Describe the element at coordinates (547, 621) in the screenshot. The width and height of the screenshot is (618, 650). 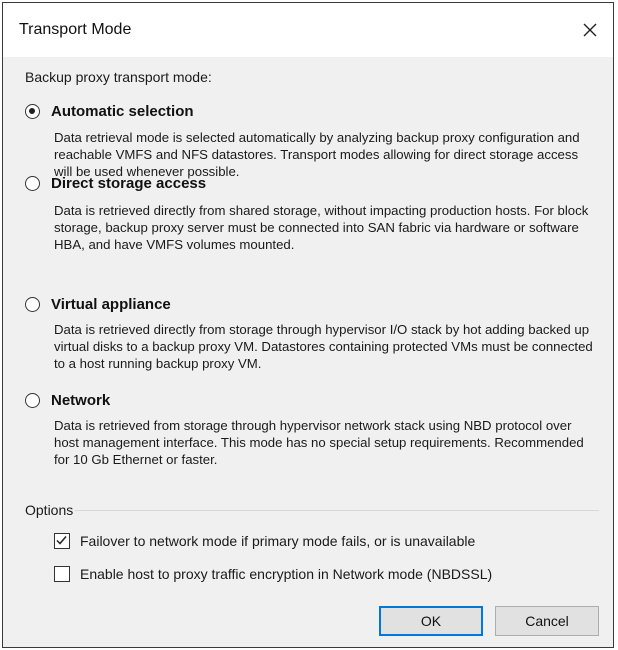
I see `cancel-button: Cancel` at that location.